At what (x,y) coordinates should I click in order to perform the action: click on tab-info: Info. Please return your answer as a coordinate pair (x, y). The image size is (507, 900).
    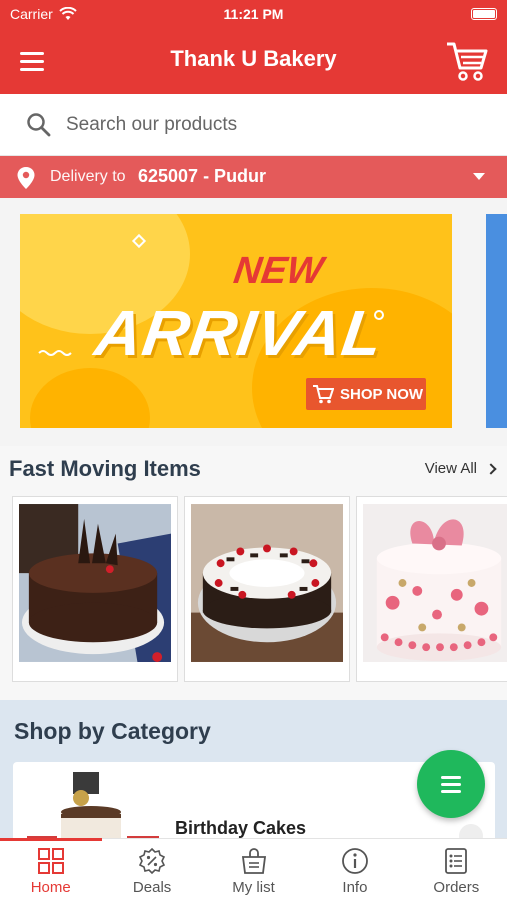
    Looking at the image, I should click on (354, 869).